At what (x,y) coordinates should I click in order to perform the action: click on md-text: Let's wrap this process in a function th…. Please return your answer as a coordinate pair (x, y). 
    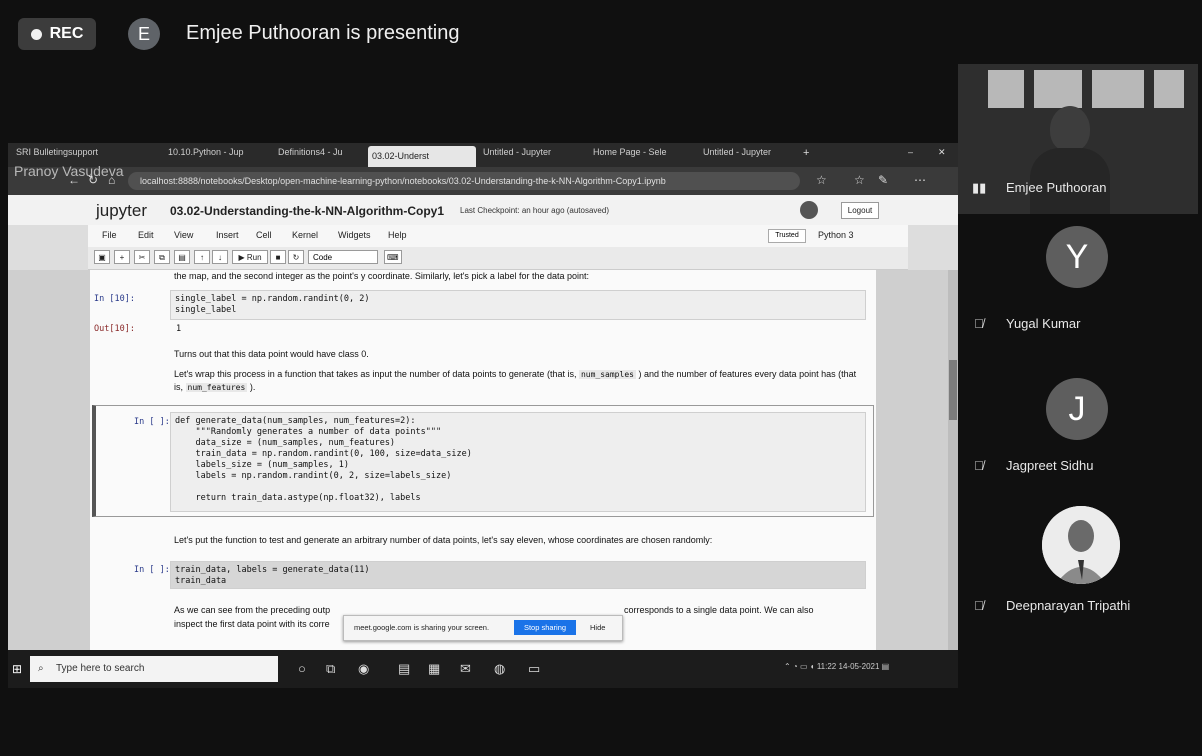
    Looking at the image, I should click on (375, 374).